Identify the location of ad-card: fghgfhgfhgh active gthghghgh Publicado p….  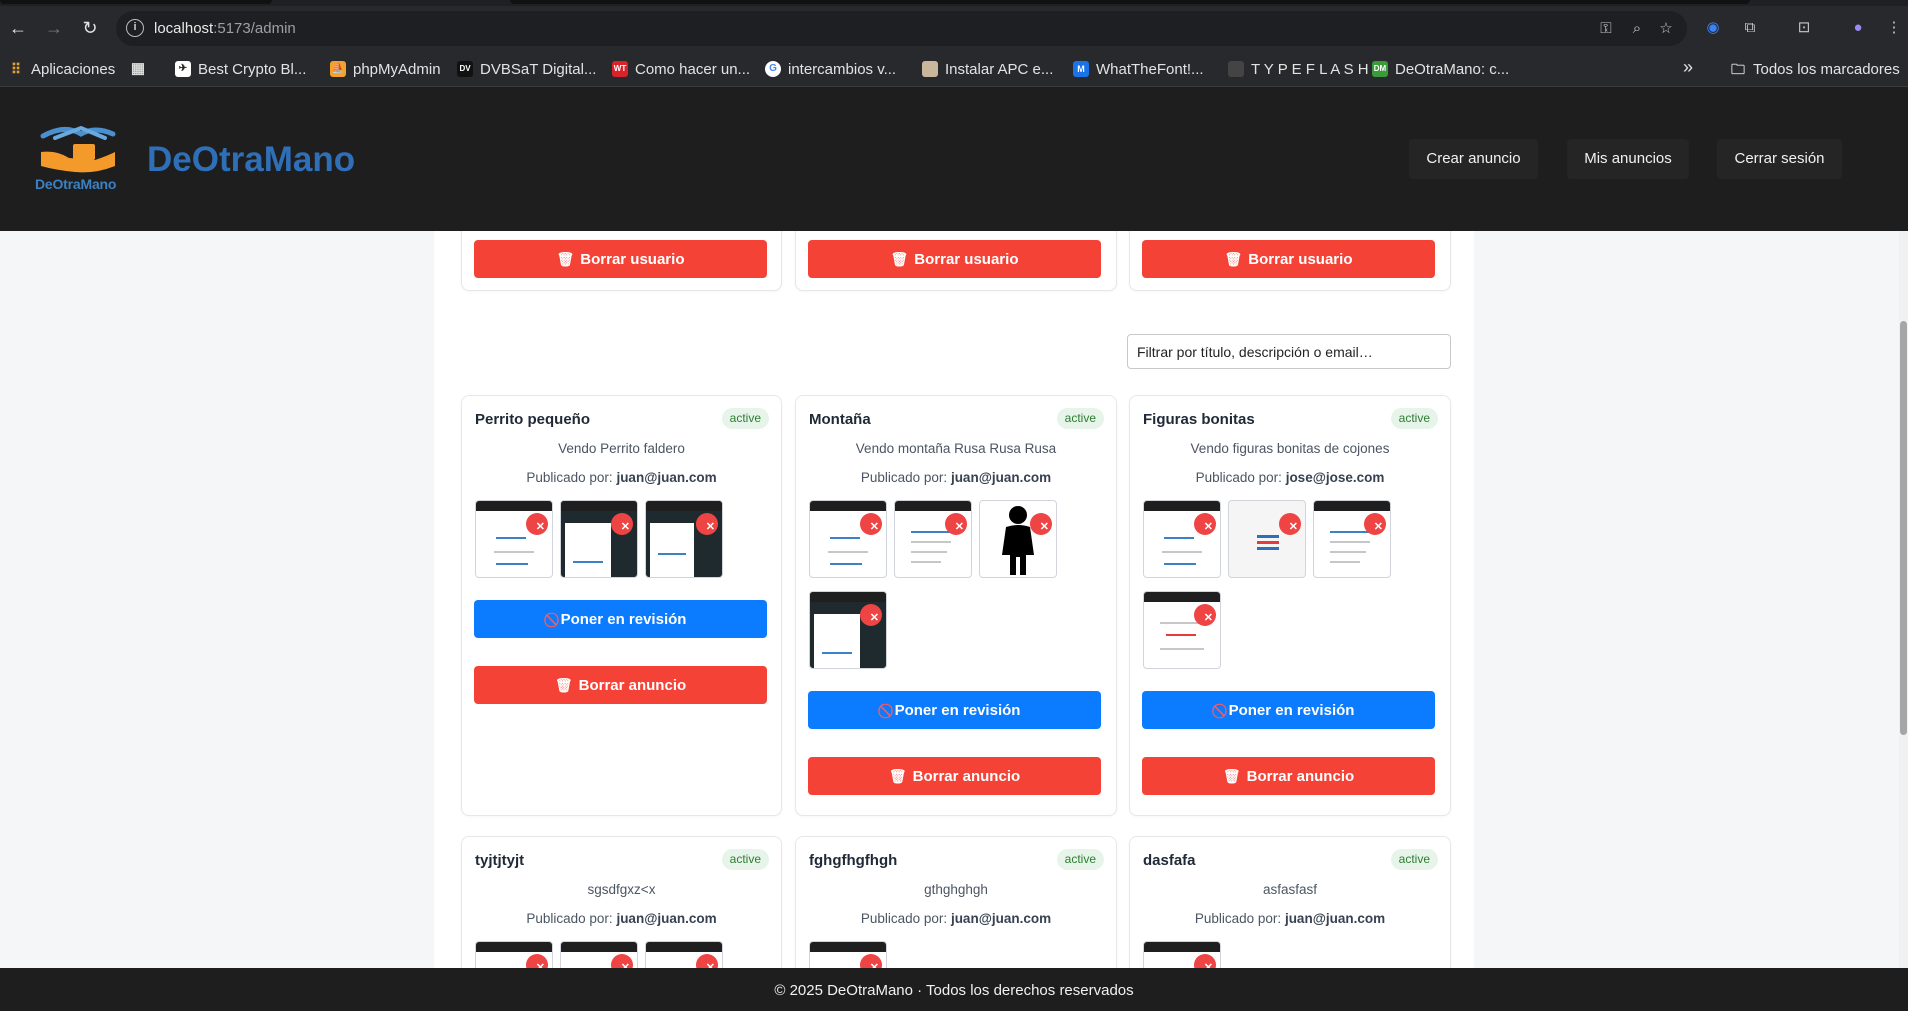
(956, 902).